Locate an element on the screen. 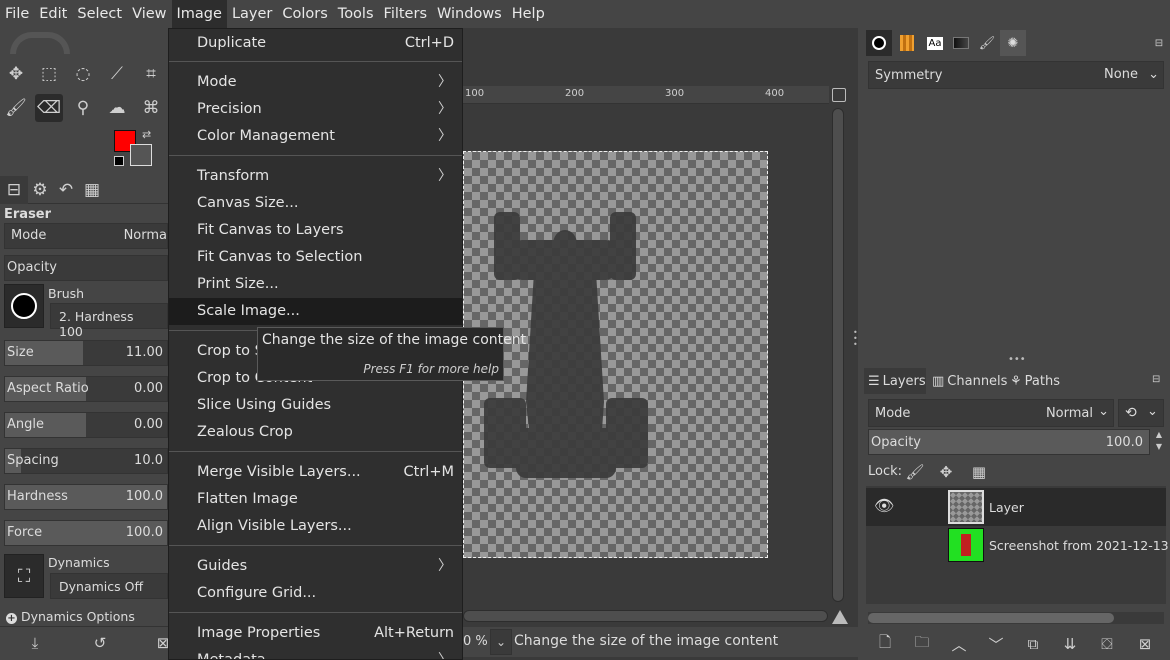 This screenshot has height=660, width=1170. menu-item-image-properties: Image Properties Alt+Return is located at coordinates (315, 633).